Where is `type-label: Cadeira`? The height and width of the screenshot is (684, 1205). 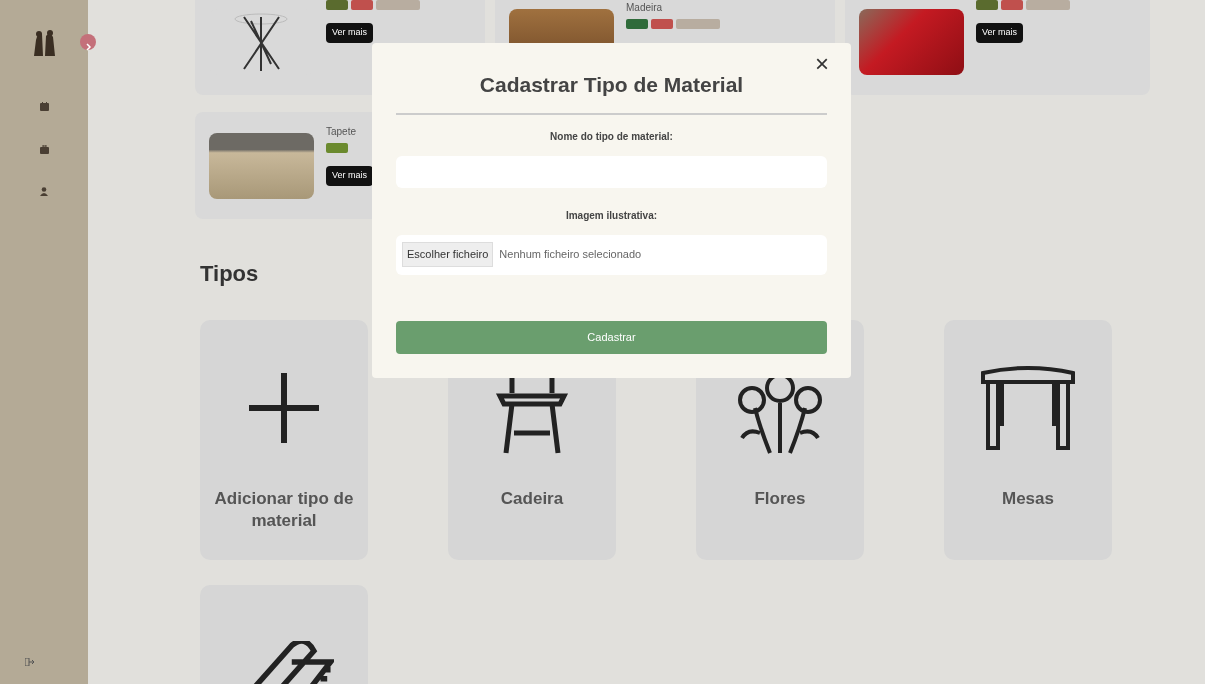 type-label: Cadeira is located at coordinates (532, 499).